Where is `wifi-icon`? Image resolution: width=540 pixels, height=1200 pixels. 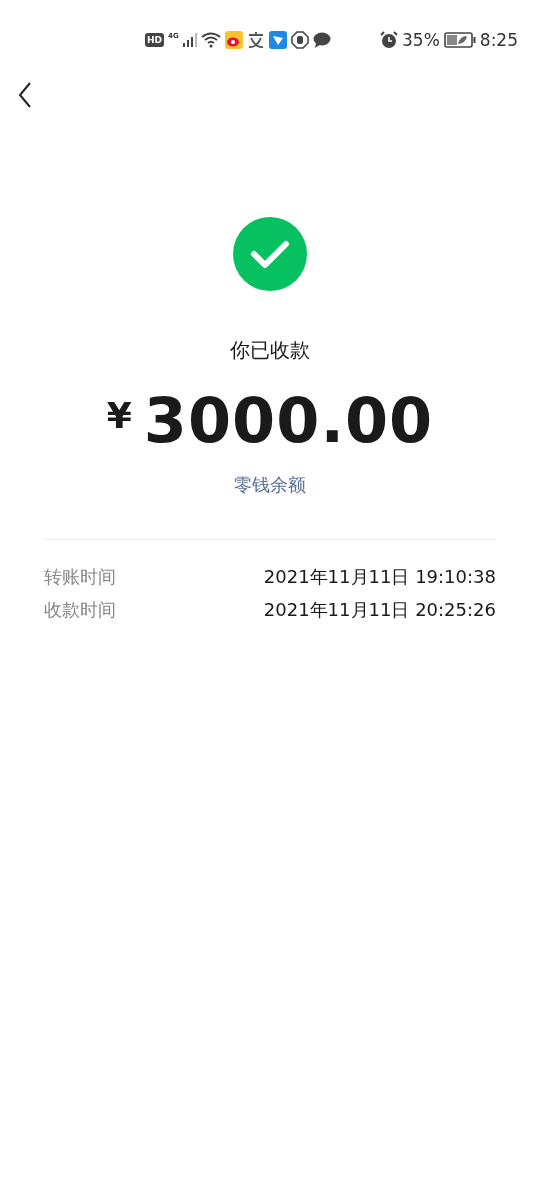 wifi-icon is located at coordinates (210, 40).